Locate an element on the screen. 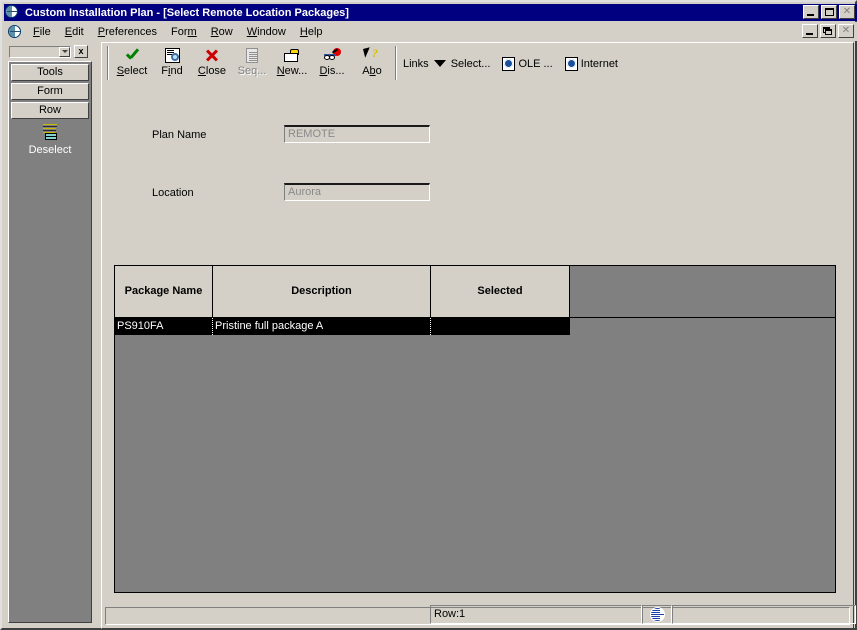  status-globe-cell is located at coordinates (657, 614).